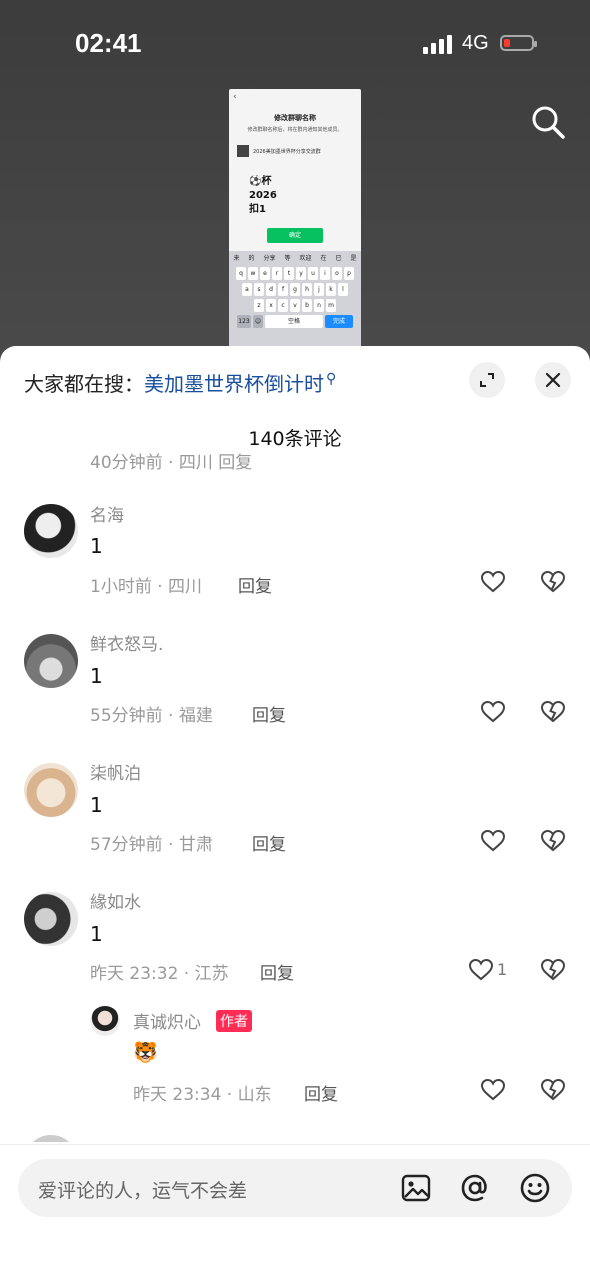 This screenshot has width=590, height=1281. What do you see at coordinates (271, 289) in the screenshot?
I see `keyboard-key: d` at bounding box center [271, 289].